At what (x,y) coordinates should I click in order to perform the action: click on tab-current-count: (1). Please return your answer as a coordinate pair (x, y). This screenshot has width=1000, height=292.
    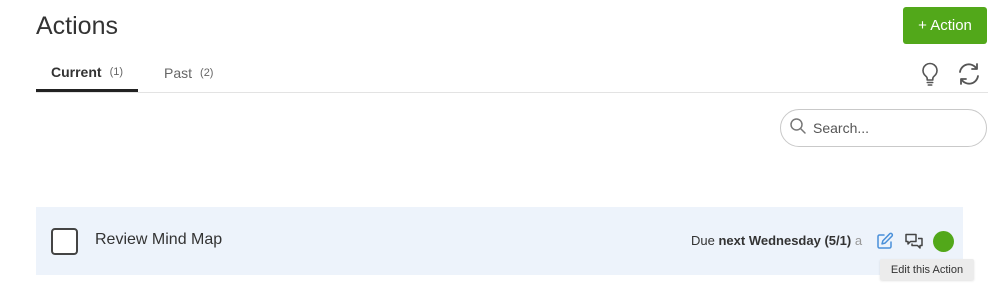
    Looking at the image, I should click on (116, 71).